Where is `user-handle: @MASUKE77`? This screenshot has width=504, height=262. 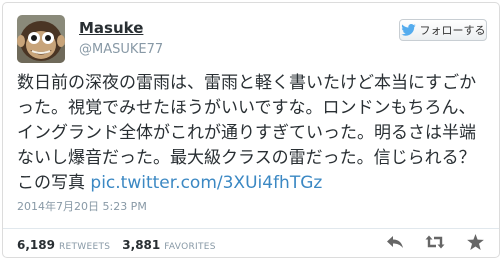
user-handle: @MASUKE77 is located at coordinates (121, 49).